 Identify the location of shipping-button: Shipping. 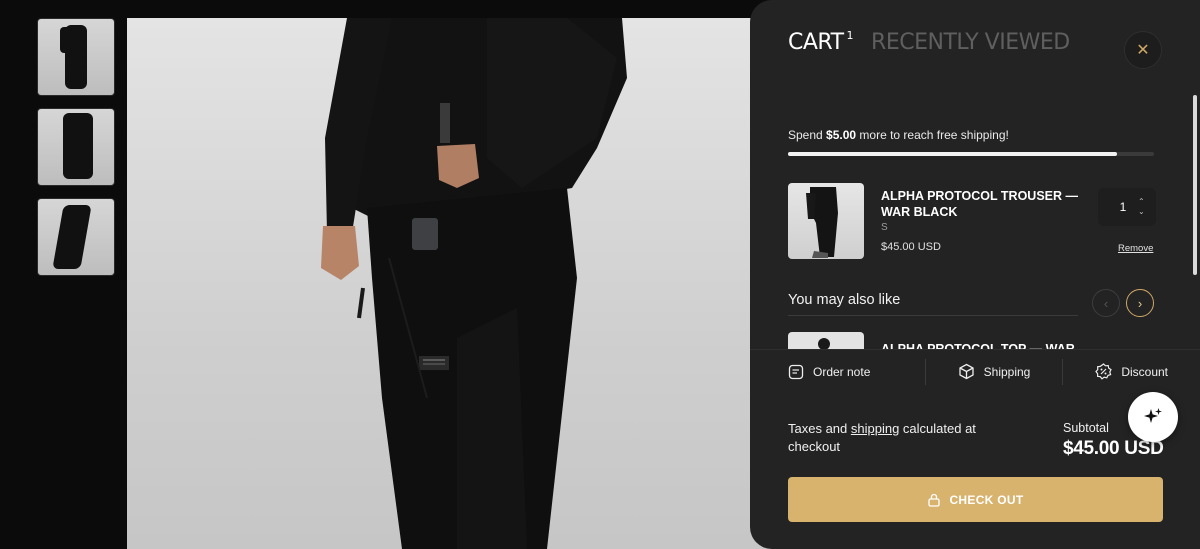
(993, 371).